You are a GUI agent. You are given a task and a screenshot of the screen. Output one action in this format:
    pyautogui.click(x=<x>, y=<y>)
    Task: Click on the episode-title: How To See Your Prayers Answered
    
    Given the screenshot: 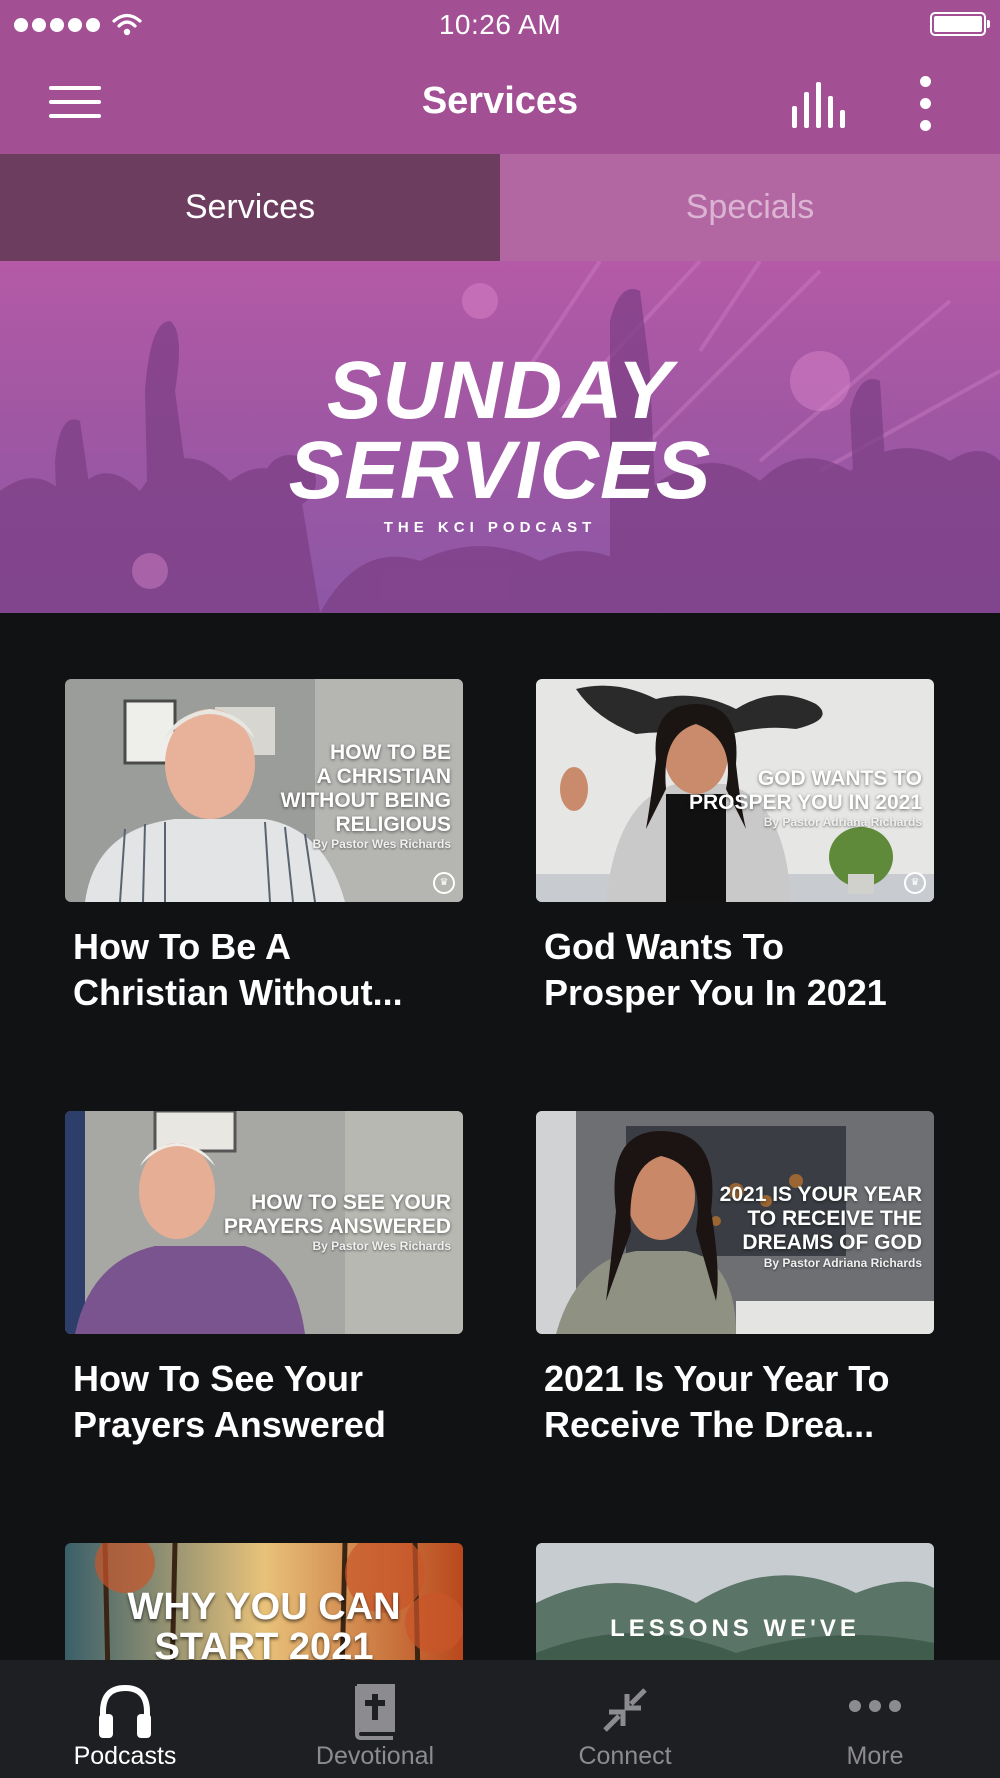 What is the action you would take?
    pyautogui.click(x=264, y=1402)
    